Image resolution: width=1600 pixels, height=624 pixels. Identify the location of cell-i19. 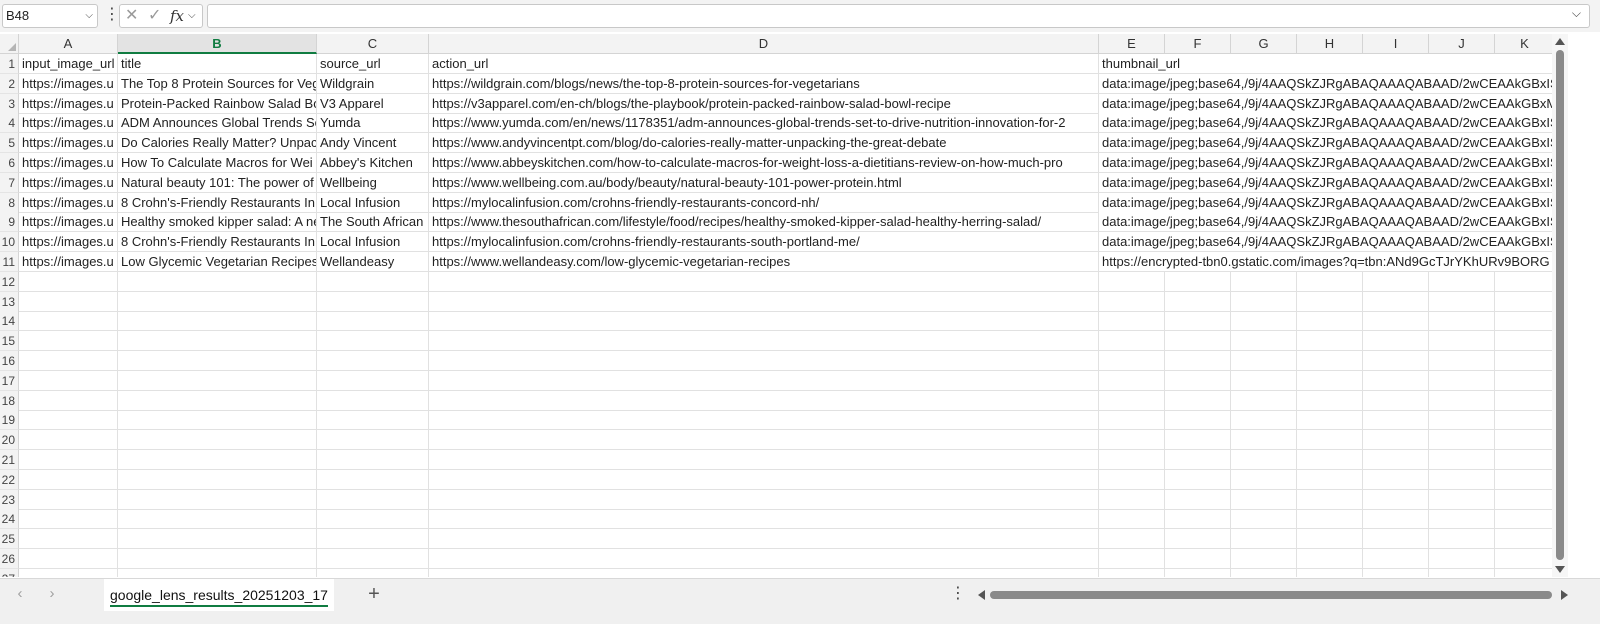
(1396, 420).